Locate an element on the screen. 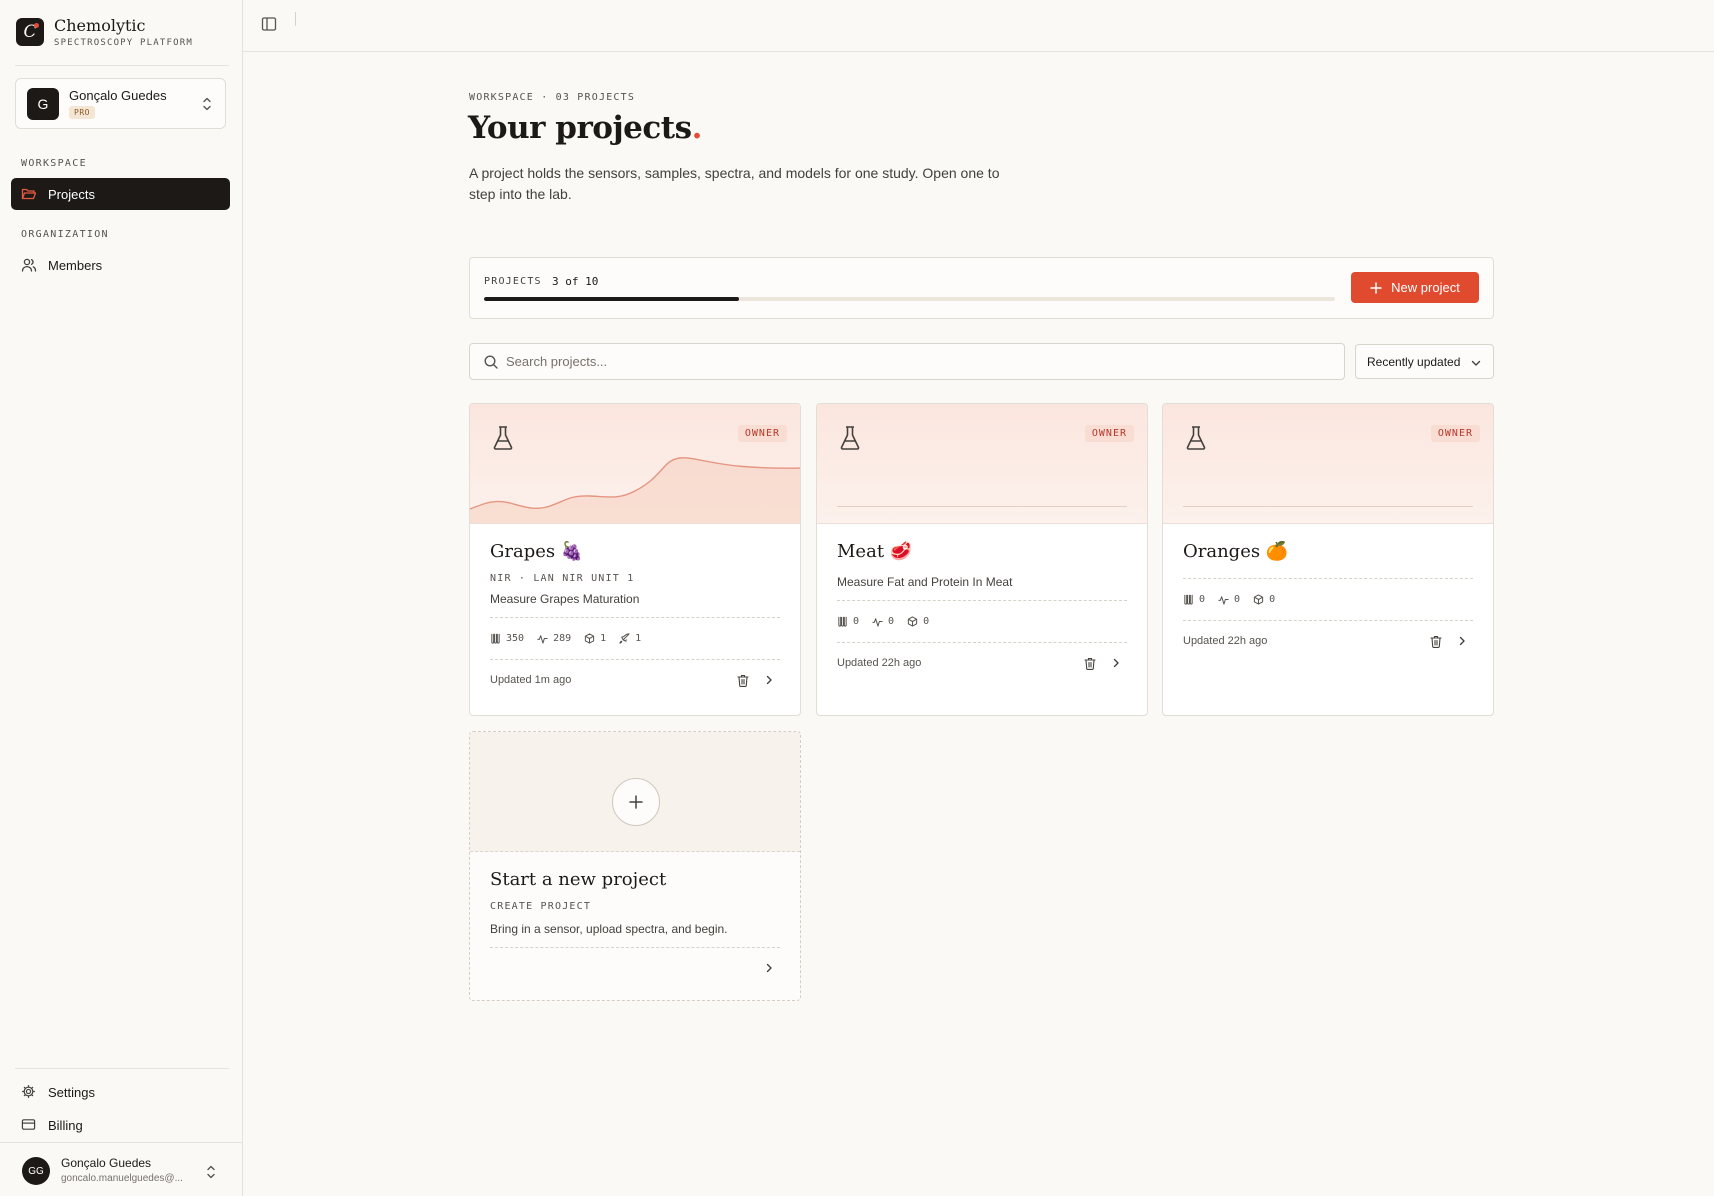 This screenshot has height=1196, width=1714. sort-selected: Recently updated is located at coordinates (1414, 361).